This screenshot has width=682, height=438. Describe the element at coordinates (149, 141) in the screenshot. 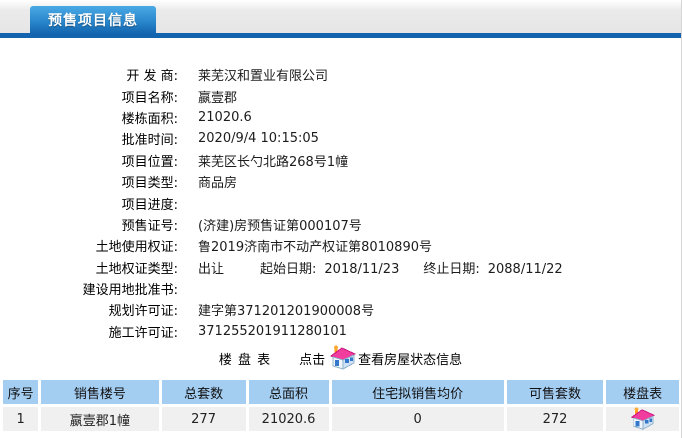

I see `field-label: 批准时间:` at that location.